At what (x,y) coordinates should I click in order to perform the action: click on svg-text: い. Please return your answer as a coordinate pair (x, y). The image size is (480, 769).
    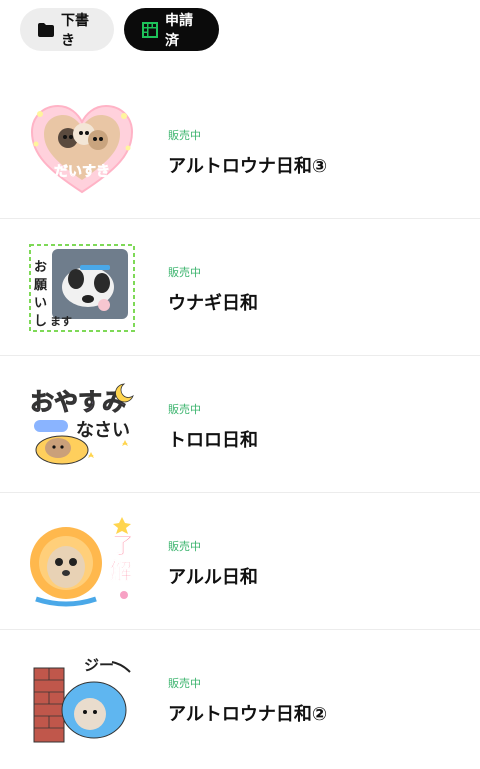
    Looking at the image, I should click on (40, 303).